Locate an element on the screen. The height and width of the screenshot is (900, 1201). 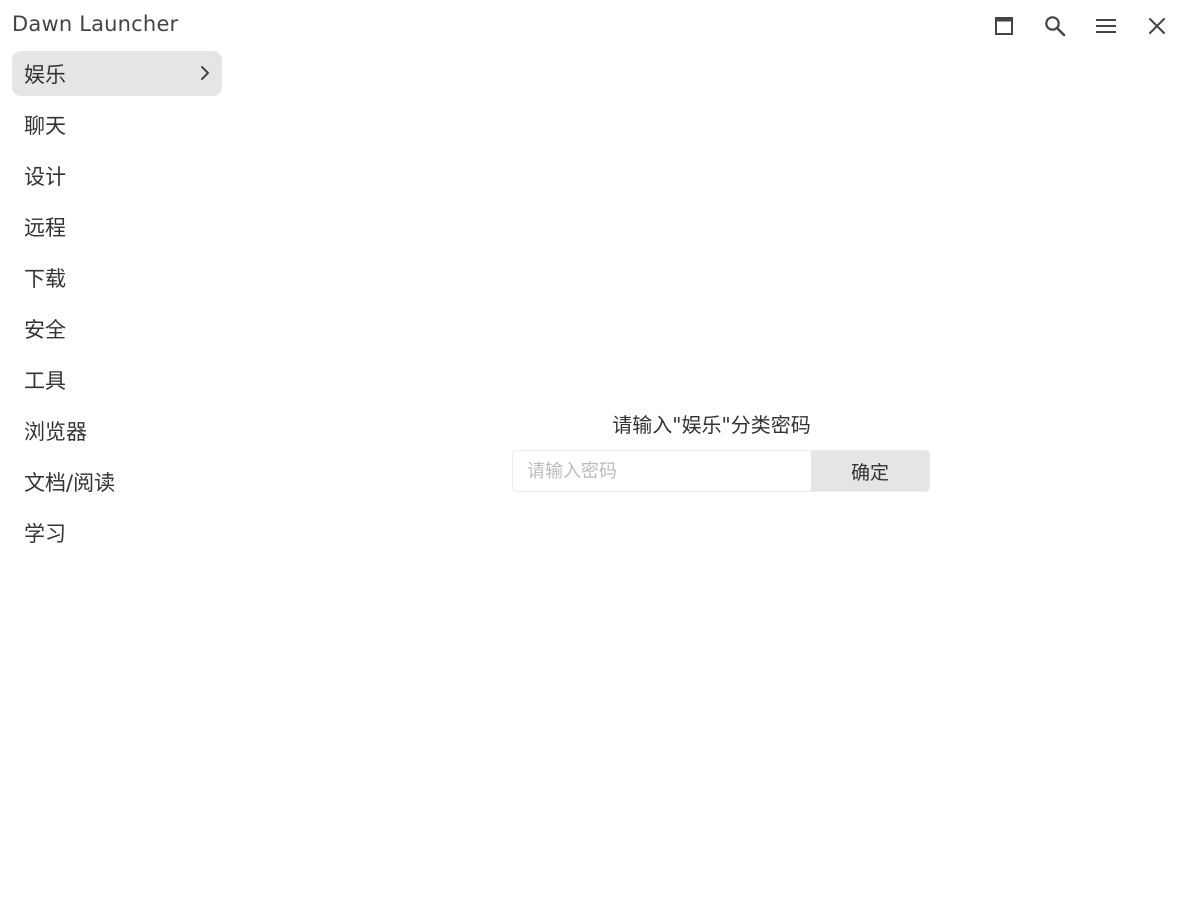
close-icon is located at coordinates (1157, 26).